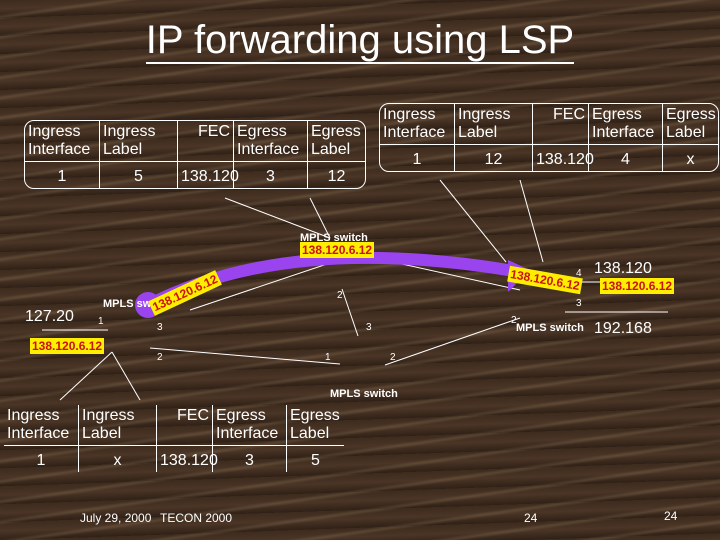  Describe the element at coordinates (623, 268) in the screenshot. I see `host-right-top-address: 138.120` at that location.